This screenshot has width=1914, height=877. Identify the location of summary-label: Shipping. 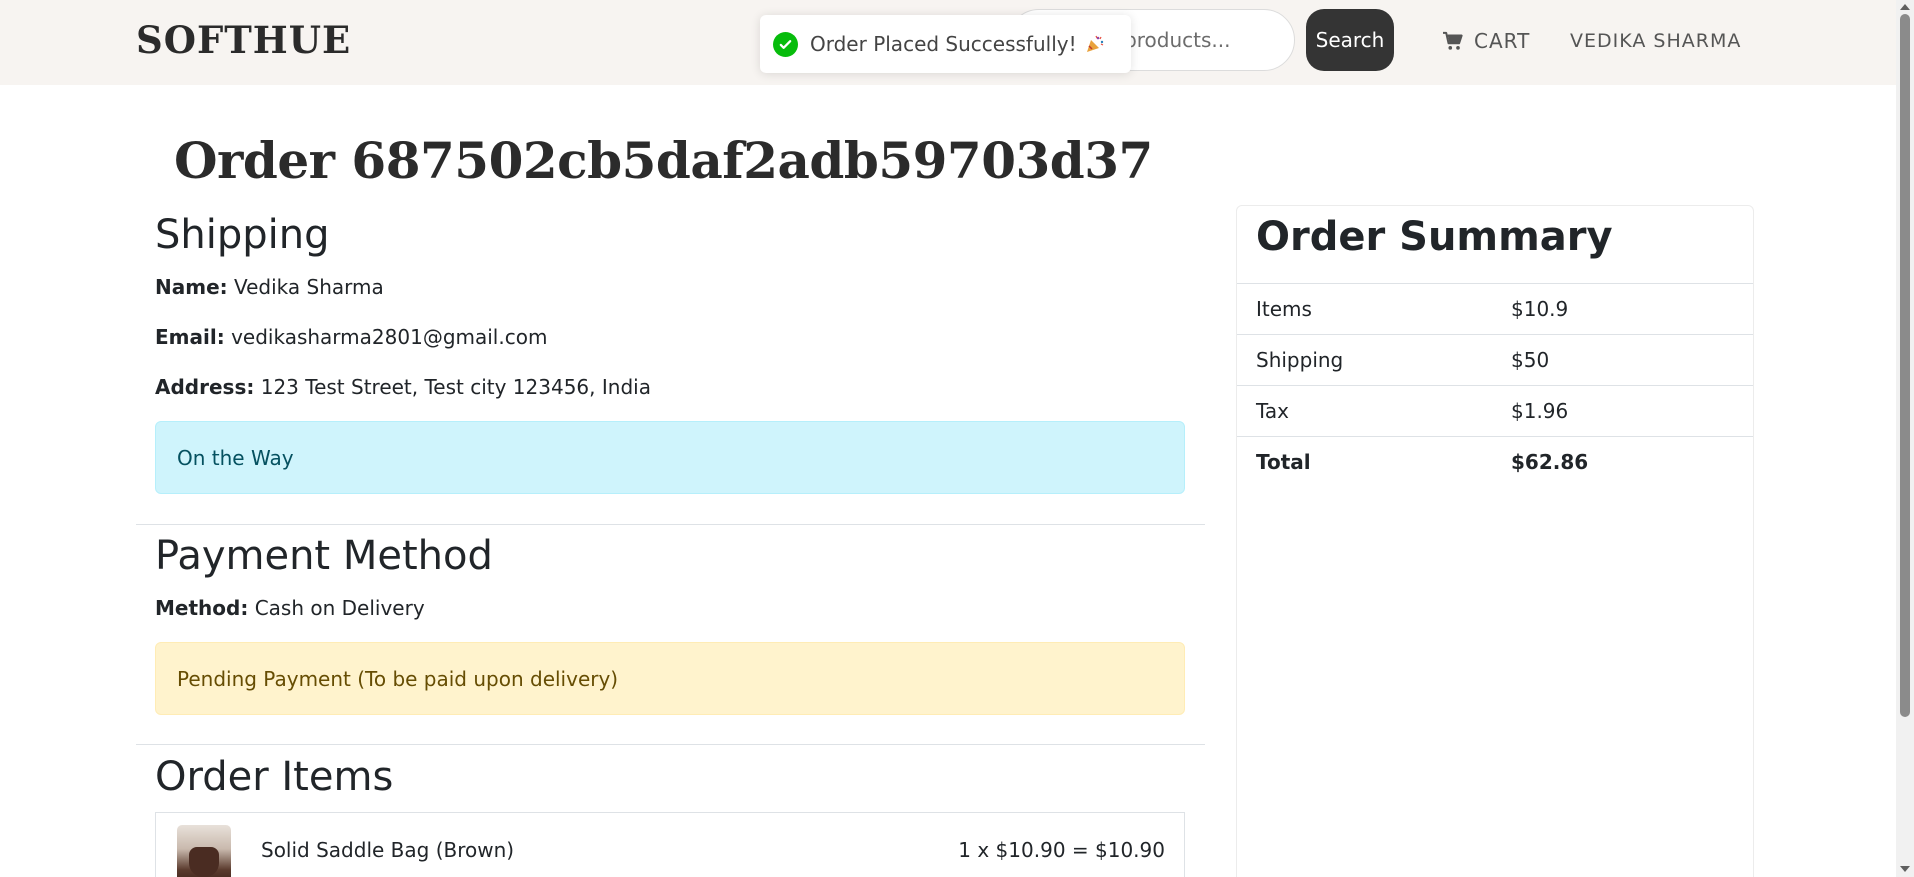
(1300, 360).